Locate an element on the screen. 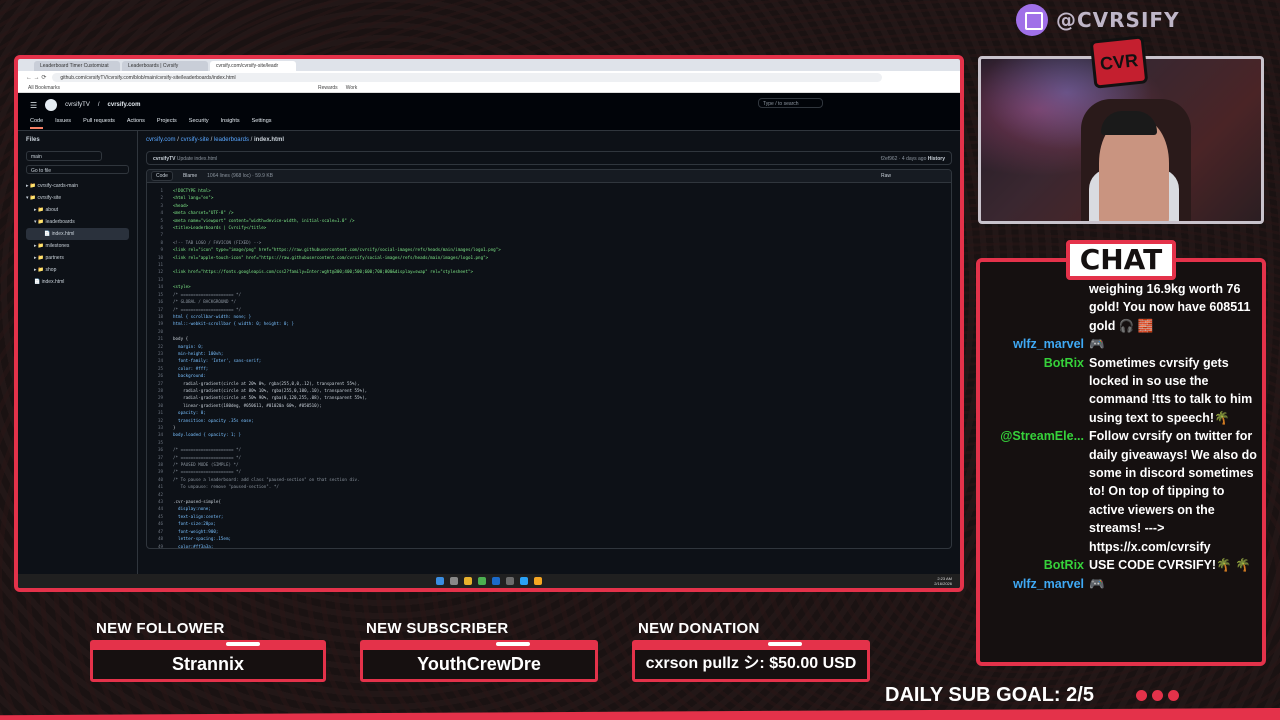  commit-author: cvrsifyTV is located at coordinates (164, 159).